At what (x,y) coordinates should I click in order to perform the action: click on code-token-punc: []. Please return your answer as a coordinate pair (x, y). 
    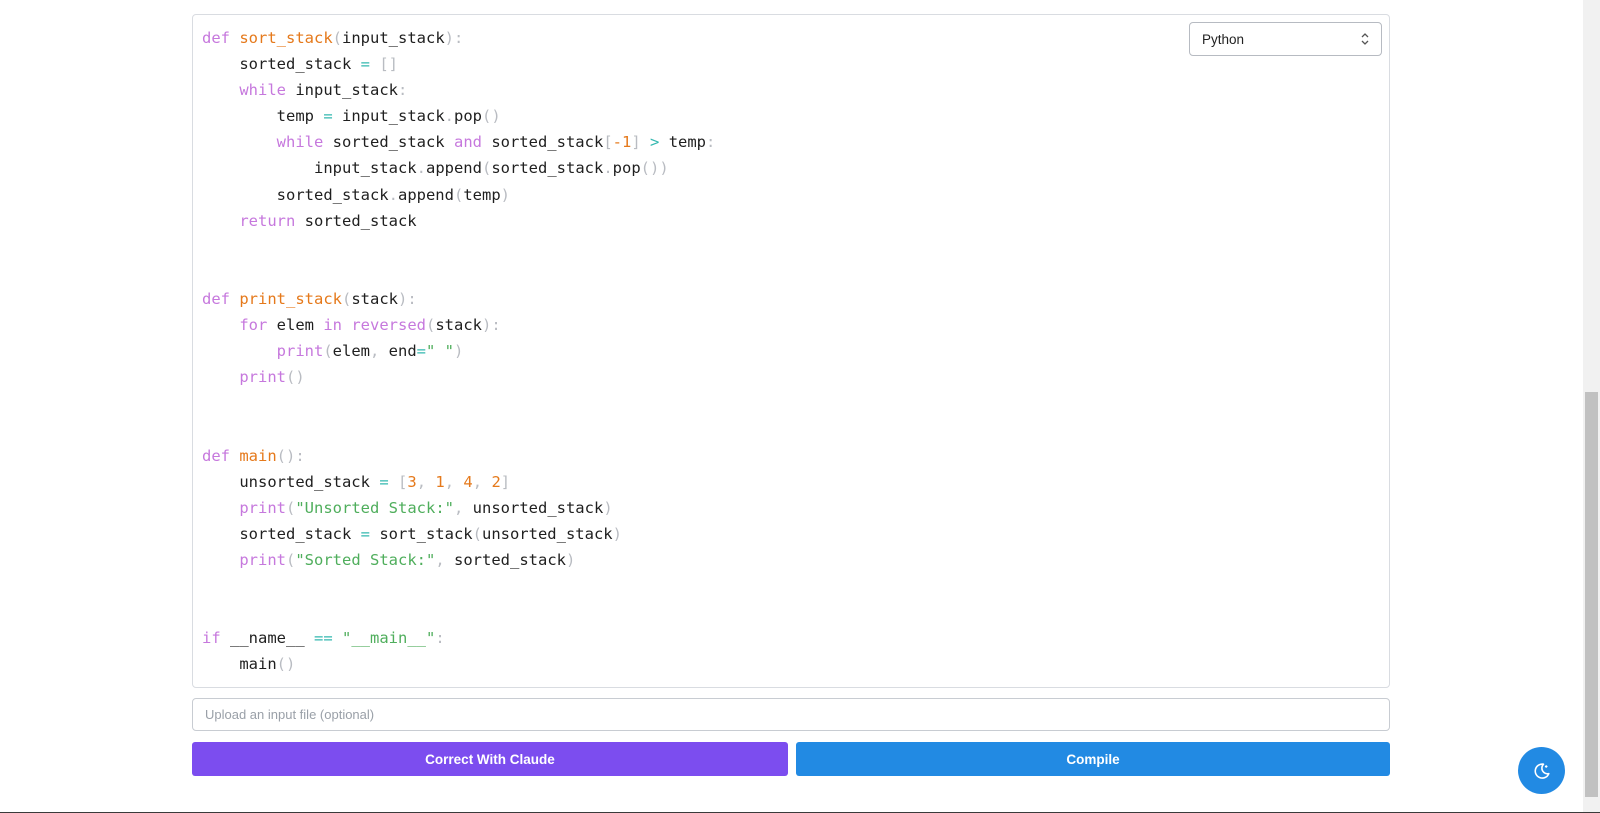
    Looking at the image, I should click on (388, 64).